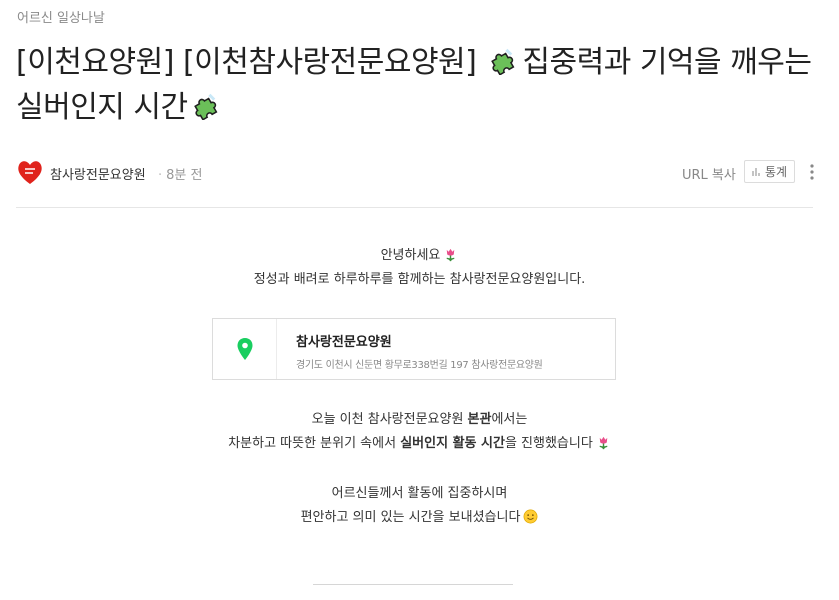  Describe the element at coordinates (416, 173) in the screenshot. I see `author-row: 참사랑전문요양원 8분 전 URL 복사 통계` at that location.